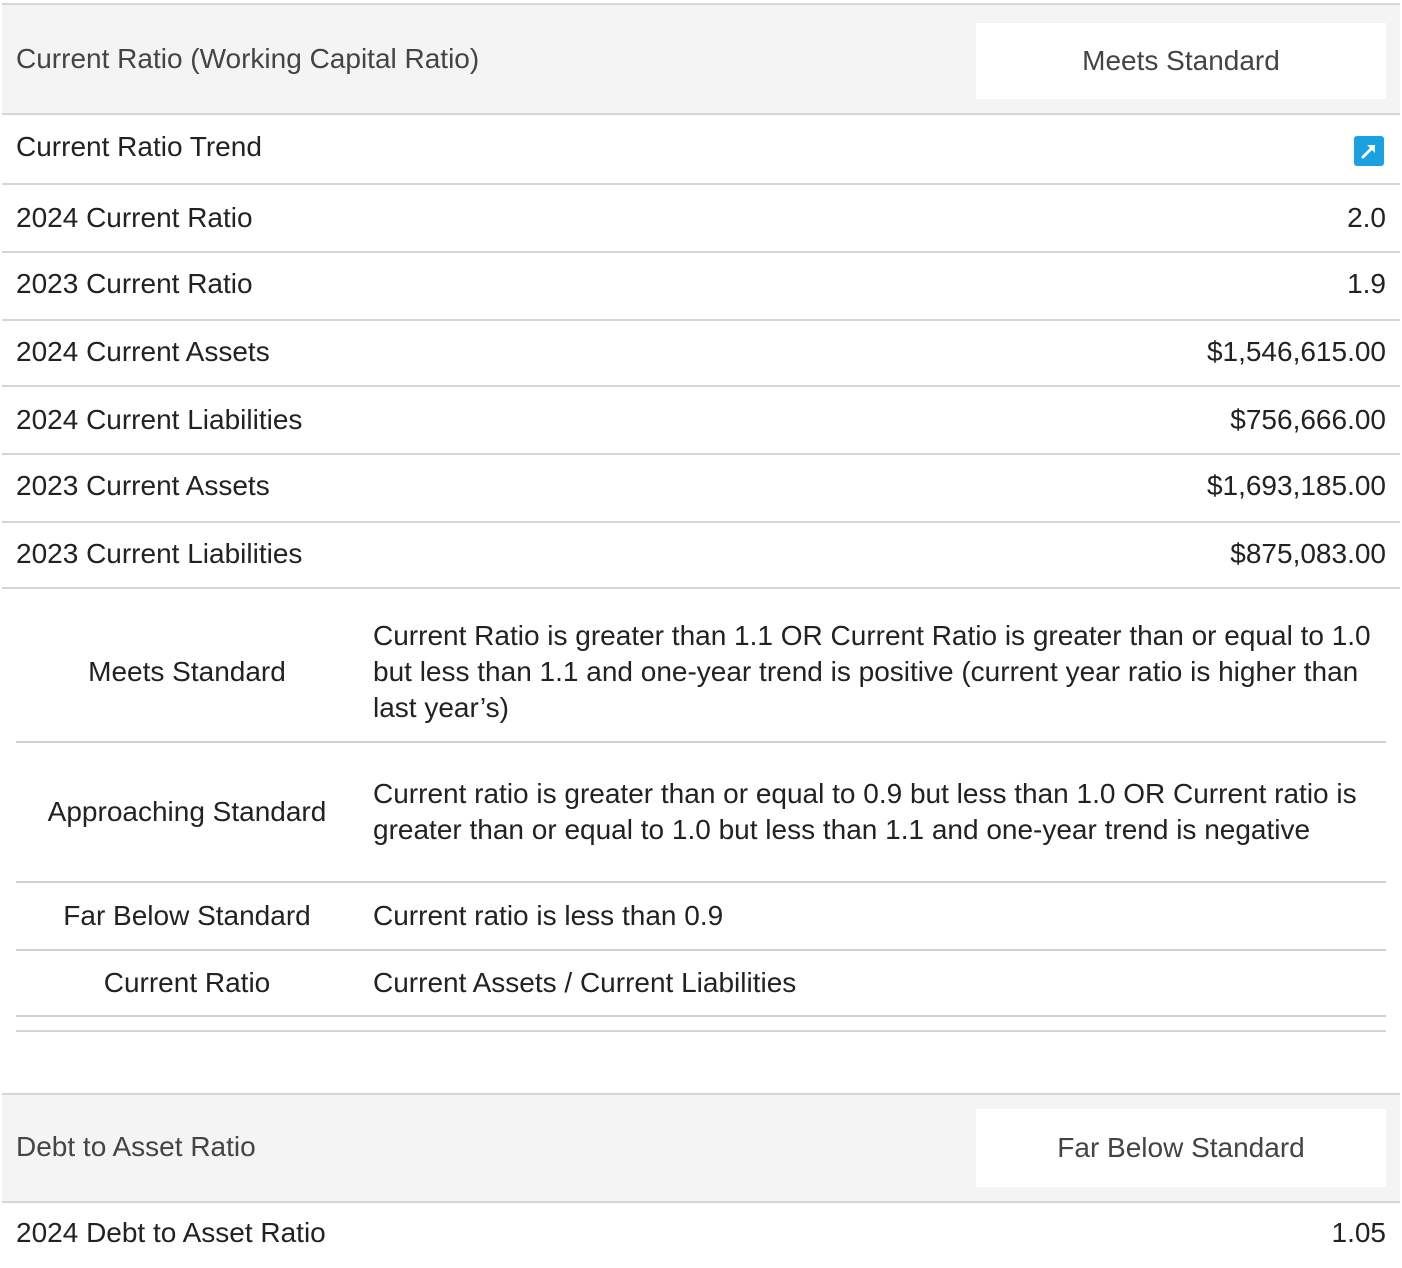 The image size is (1402, 1268). Describe the element at coordinates (1366, 283) in the screenshot. I see `row-value: 1.9` at that location.